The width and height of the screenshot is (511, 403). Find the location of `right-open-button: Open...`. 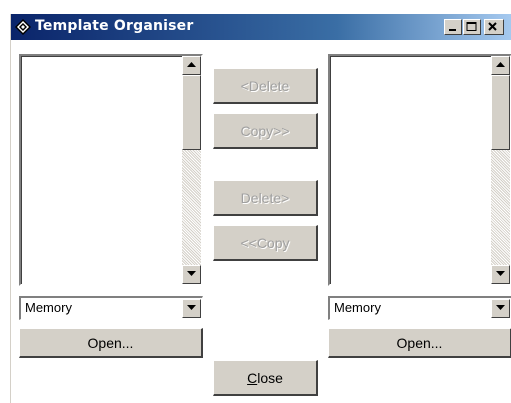

right-open-button: Open... is located at coordinates (419, 343).